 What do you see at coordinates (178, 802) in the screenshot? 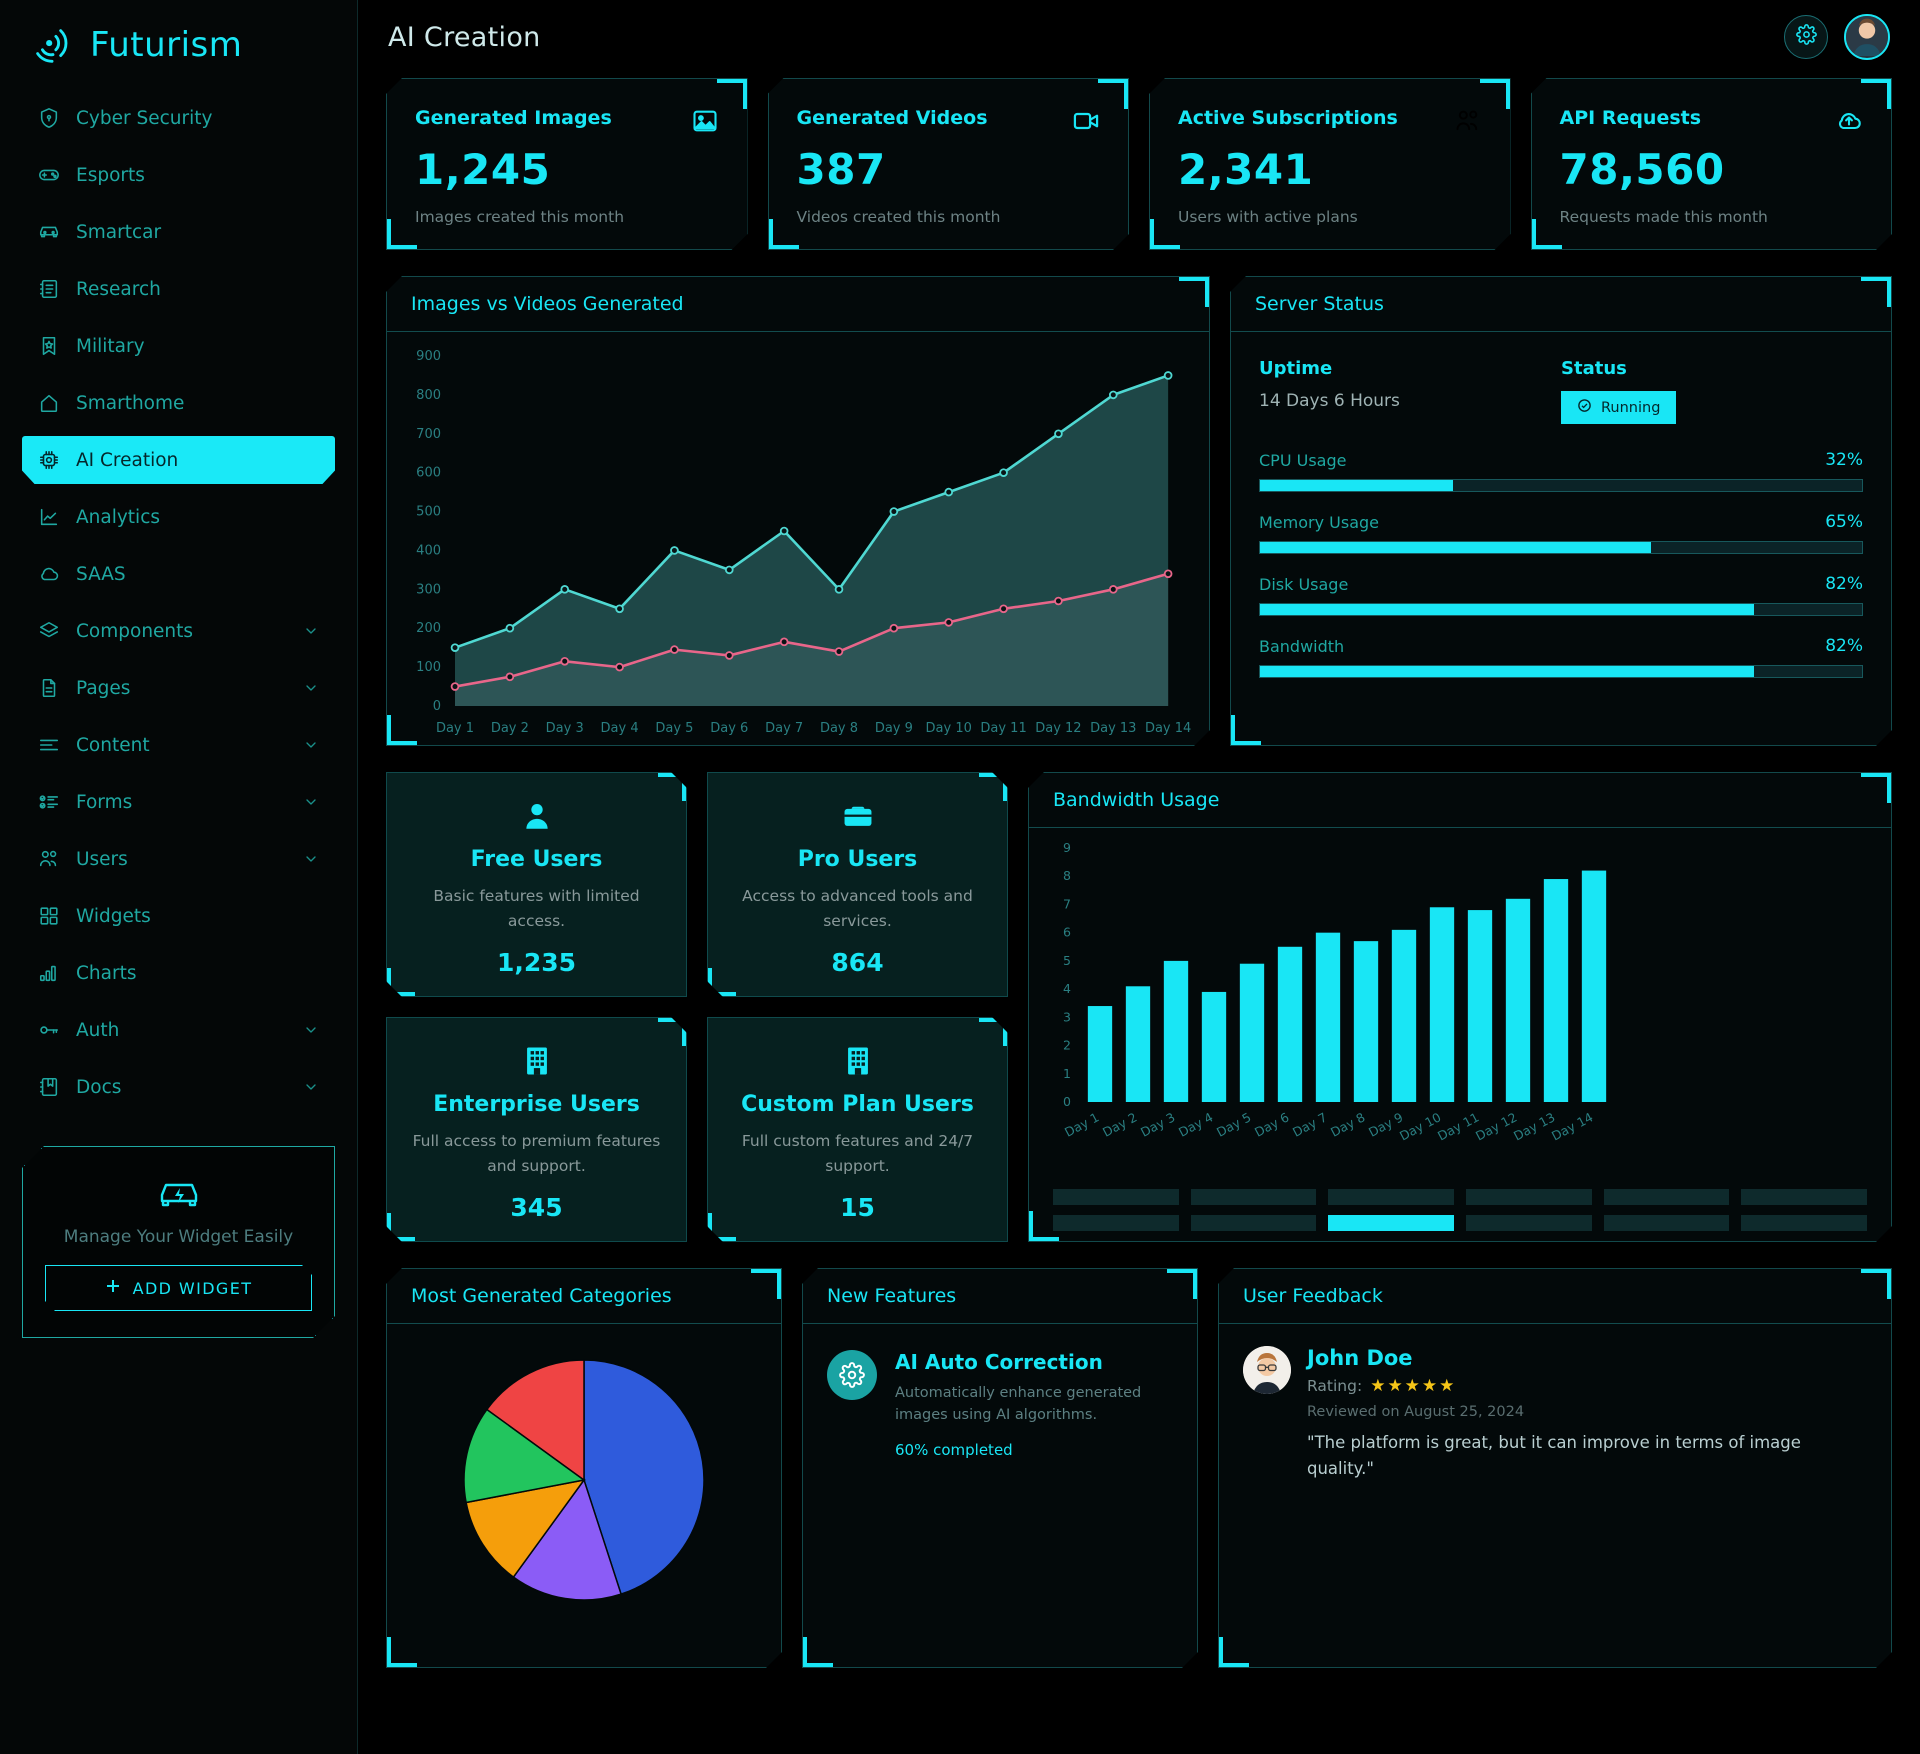
I see `sidebar-item-forms: Forms` at bounding box center [178, 802].